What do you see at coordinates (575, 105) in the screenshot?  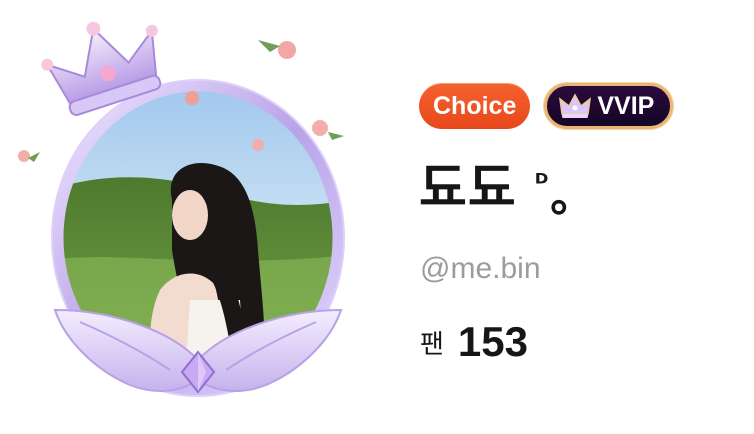 I see `crown-icon` at bounding box center [575, 105].